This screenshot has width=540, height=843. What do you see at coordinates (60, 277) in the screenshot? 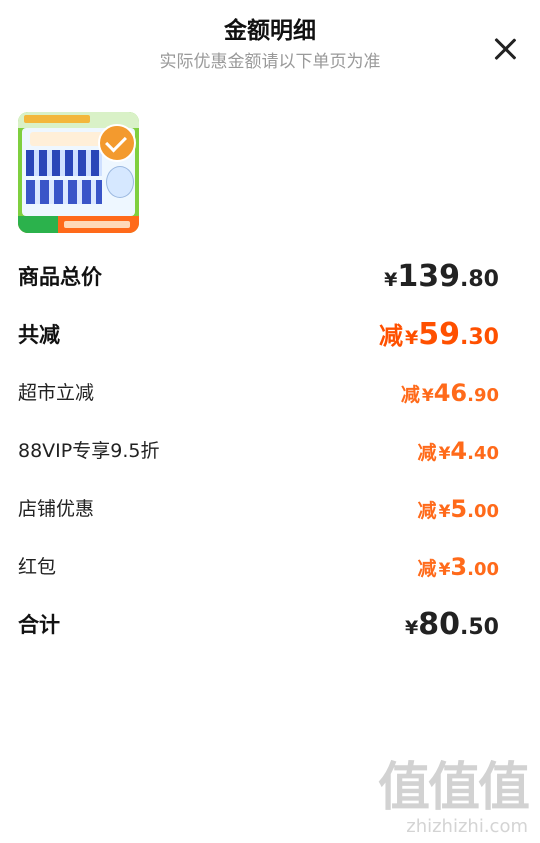
I see `row-label: 商品总价` at bounding box center [60, 277].